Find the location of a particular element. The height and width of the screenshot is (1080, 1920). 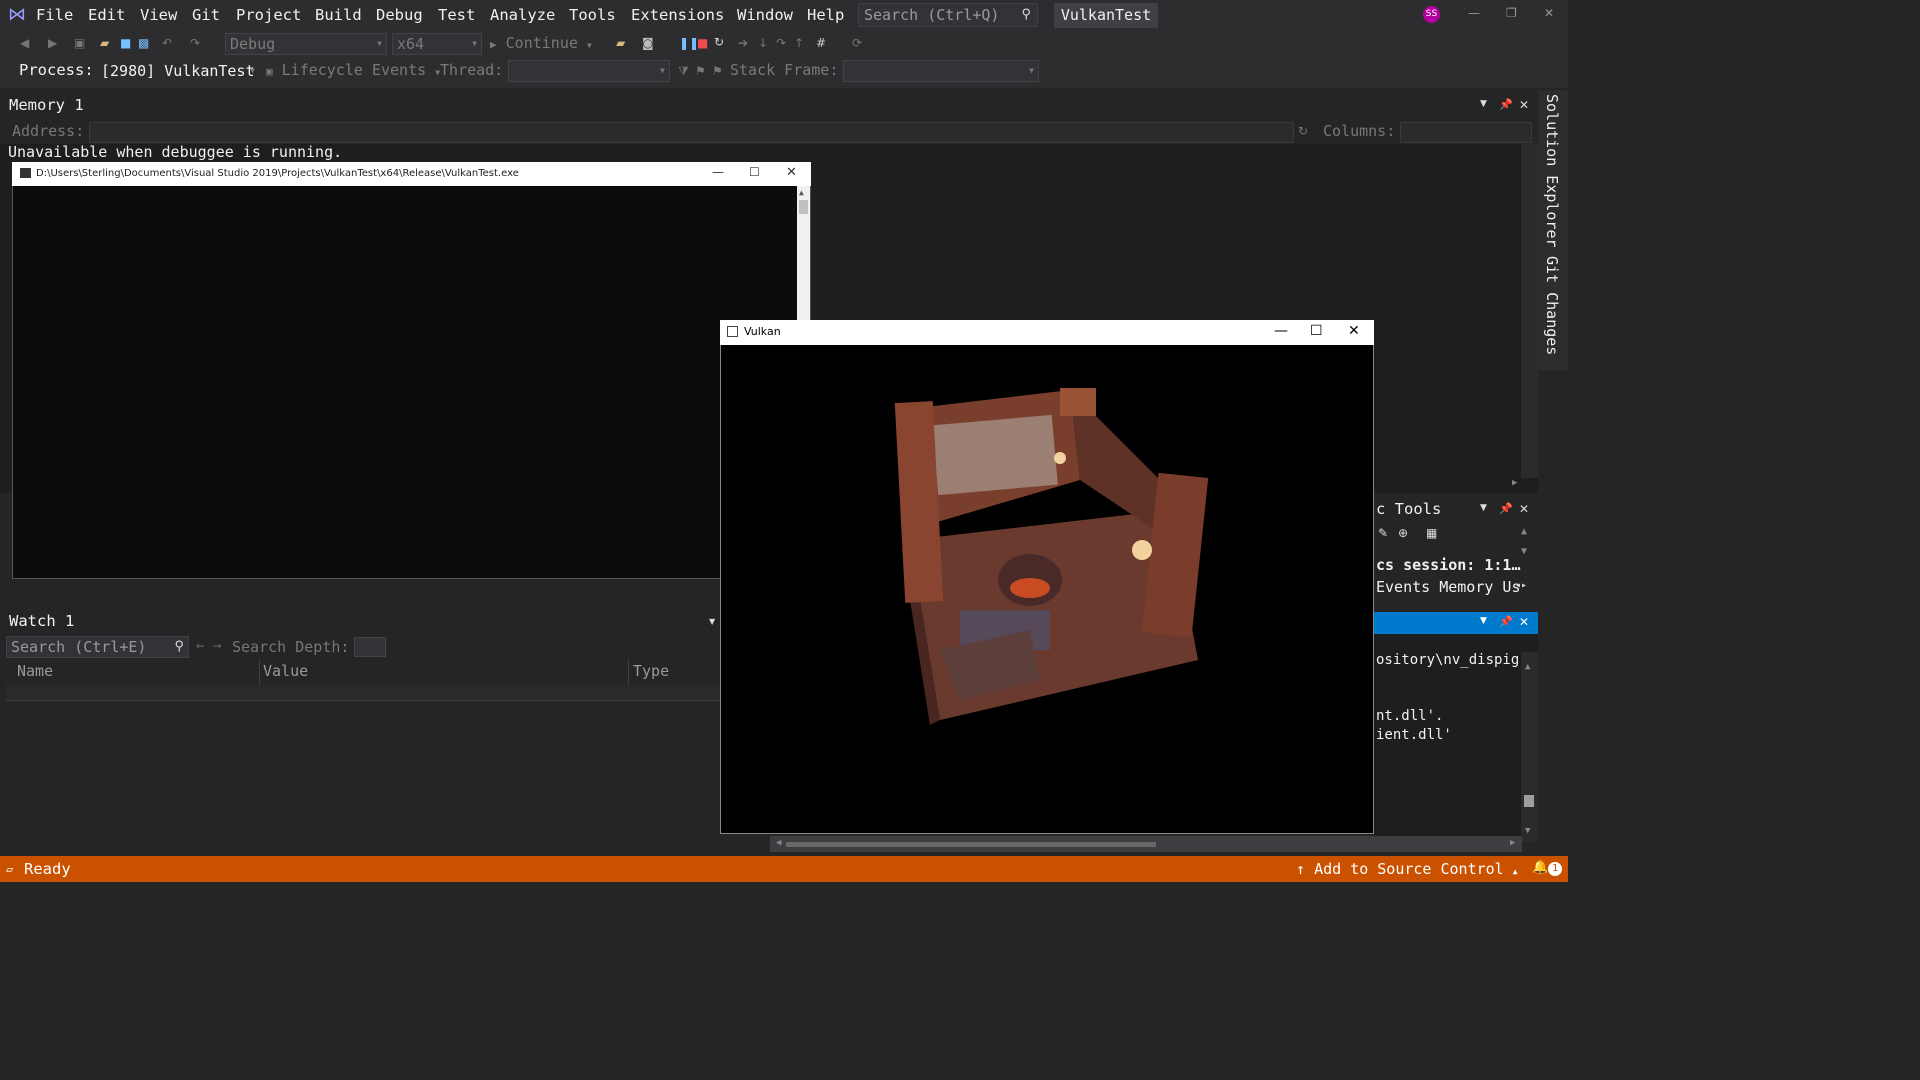

restart-icon: ↻ is located at coordinates (719, 42).